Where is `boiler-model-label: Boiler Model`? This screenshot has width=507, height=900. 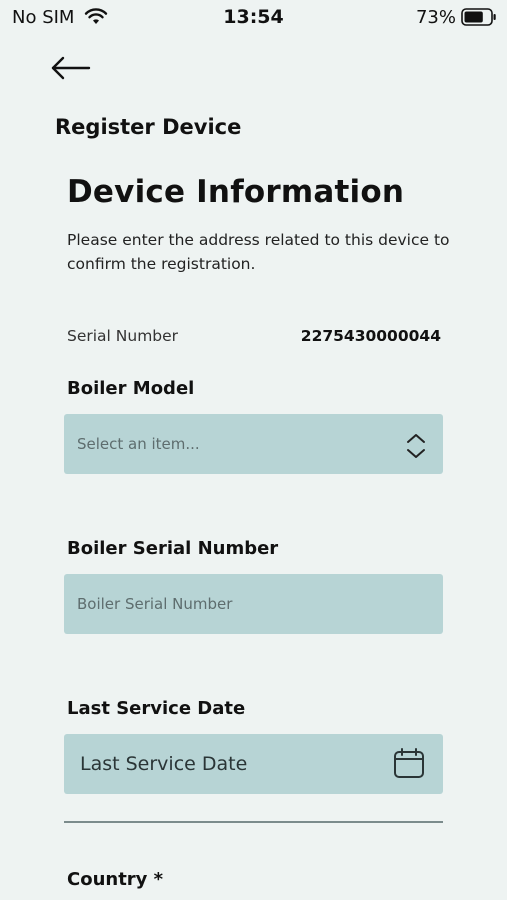
boiler-model-label: Boiler Model is located at coordinates (131, 388).